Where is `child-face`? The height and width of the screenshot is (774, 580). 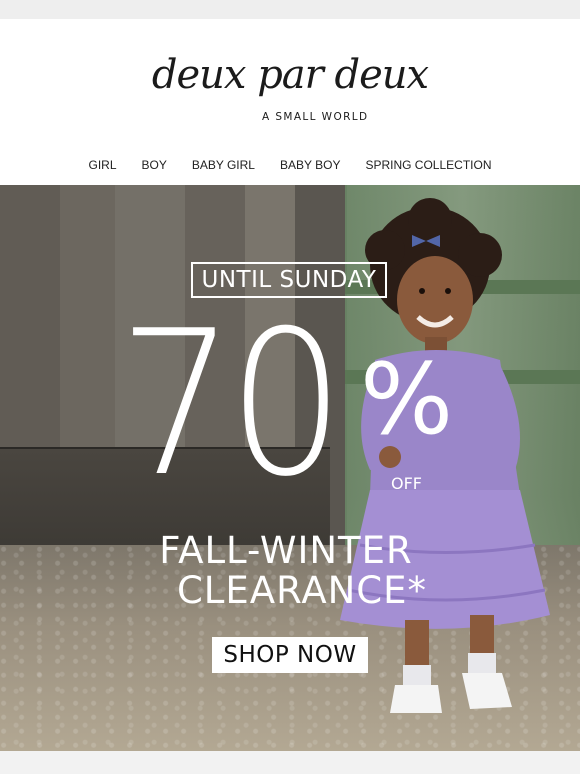 child-face is located at coordinates (435, 300).